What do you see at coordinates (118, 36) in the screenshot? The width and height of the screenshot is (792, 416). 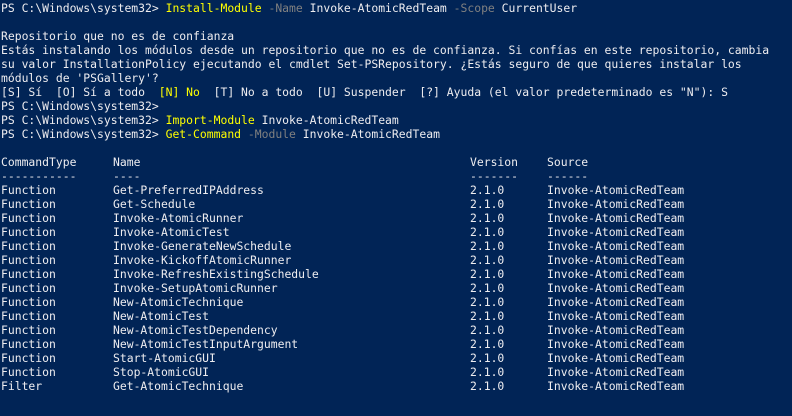 I see `warning-title: Repositorio que no es de confianza` at bounding box center [118, 36].